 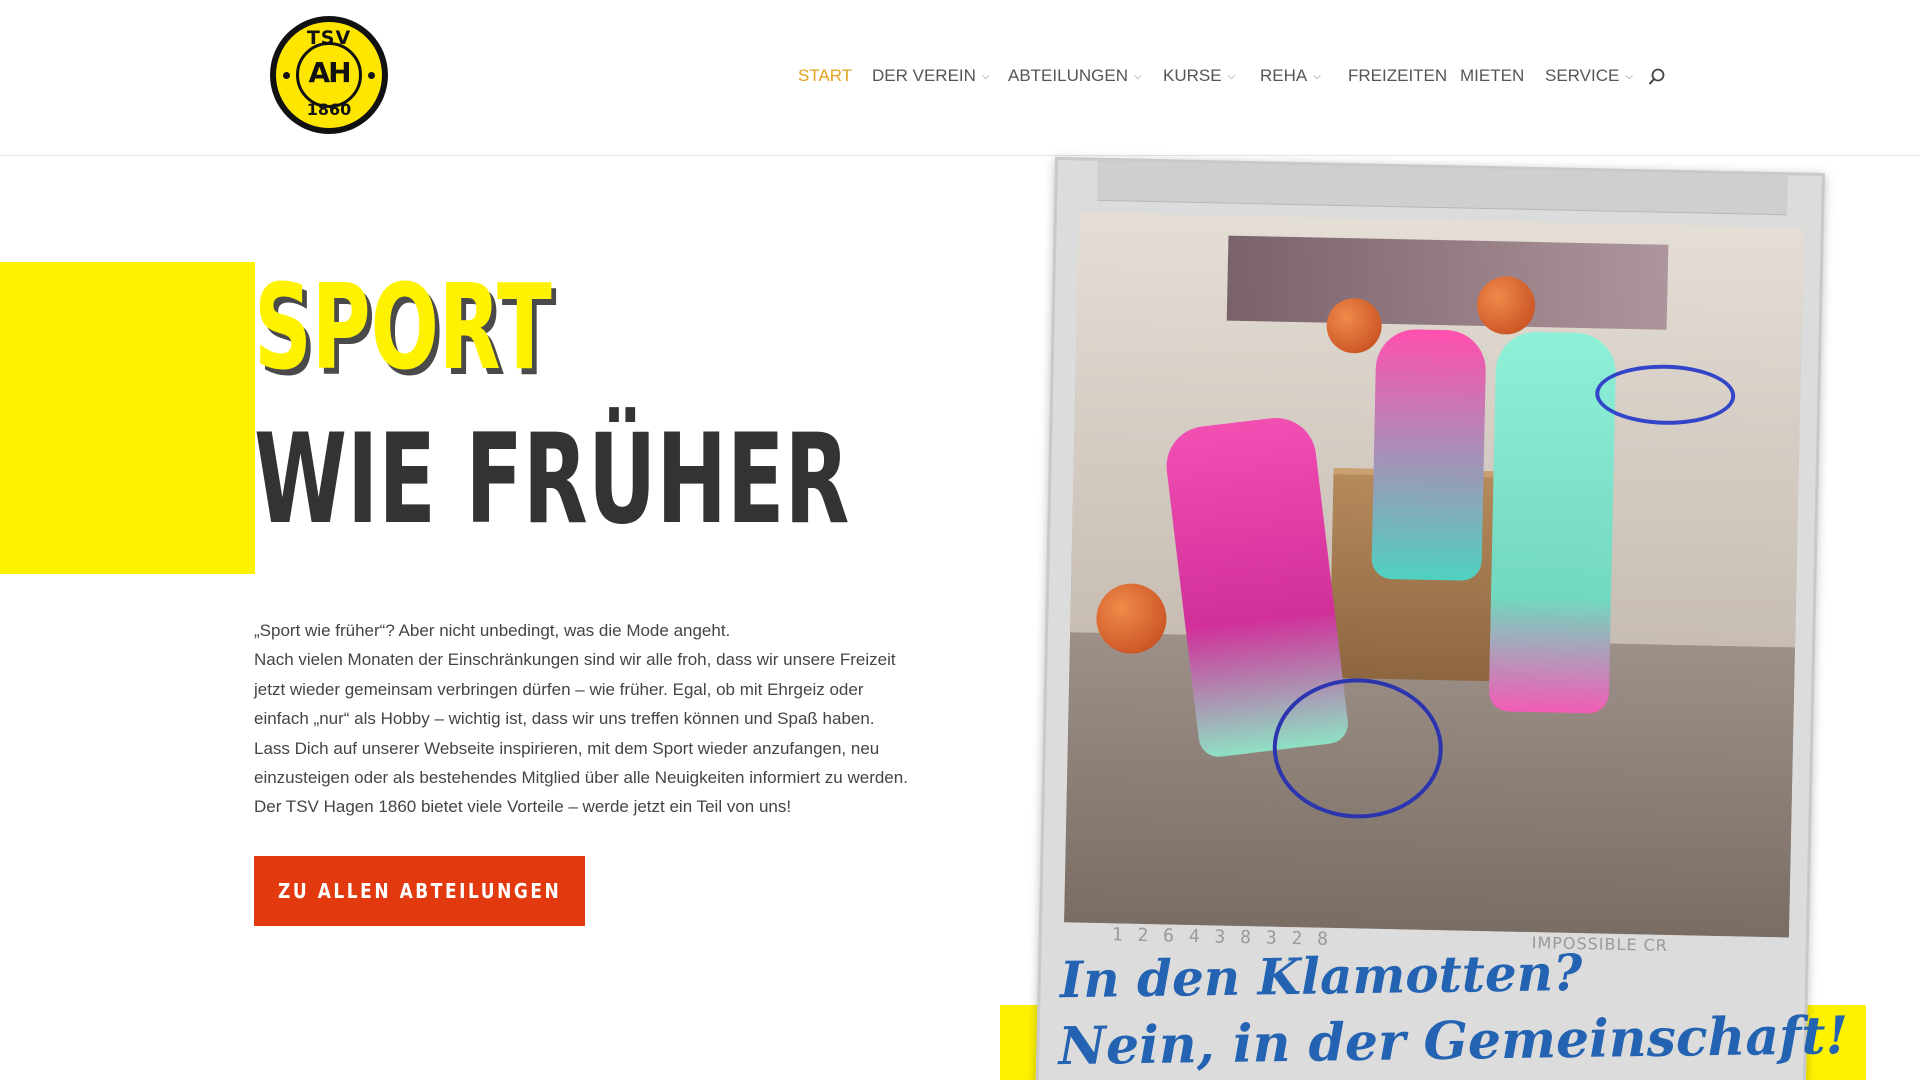 What do you see at coordinates (403, 327) in the screenshot?
I see `hero-heading-line1: SPORT` at bounding box center [403, 327].